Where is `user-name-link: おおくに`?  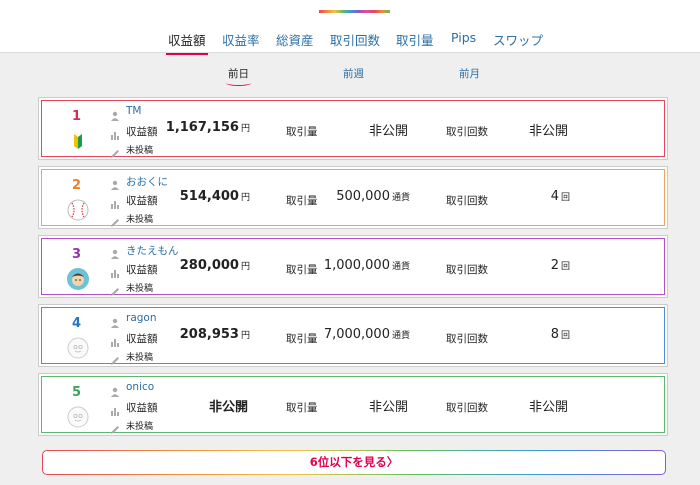
user-name-link: おおくに is located at coordinates (147, 181).